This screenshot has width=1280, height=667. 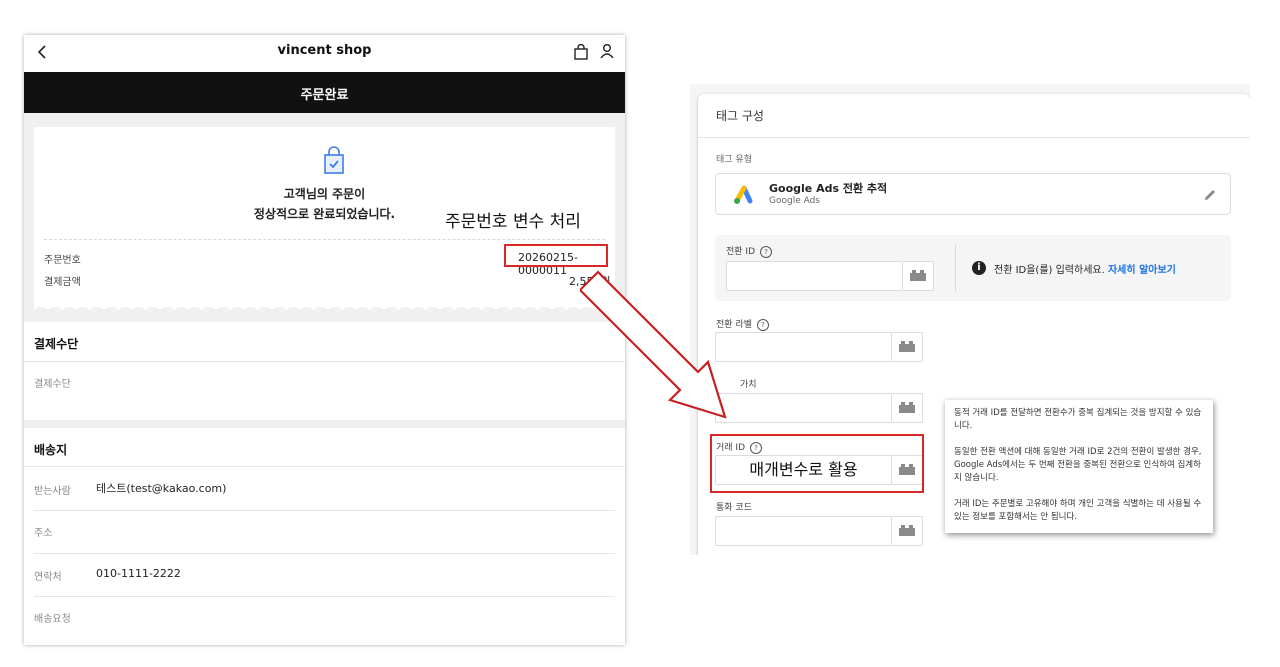 I want to click on phone-value: 010-1111-2222, so click(x=138, y=573).